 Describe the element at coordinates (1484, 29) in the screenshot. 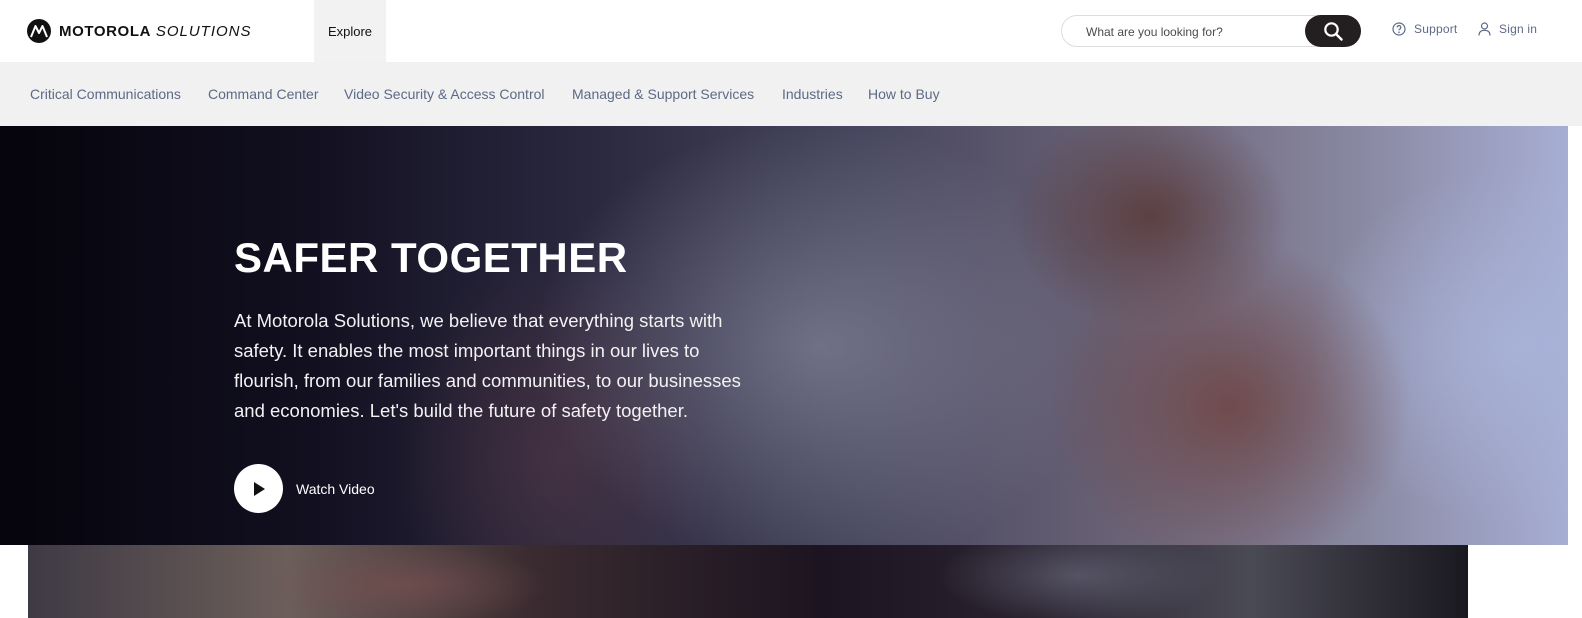

I see `user-icon` at that location.